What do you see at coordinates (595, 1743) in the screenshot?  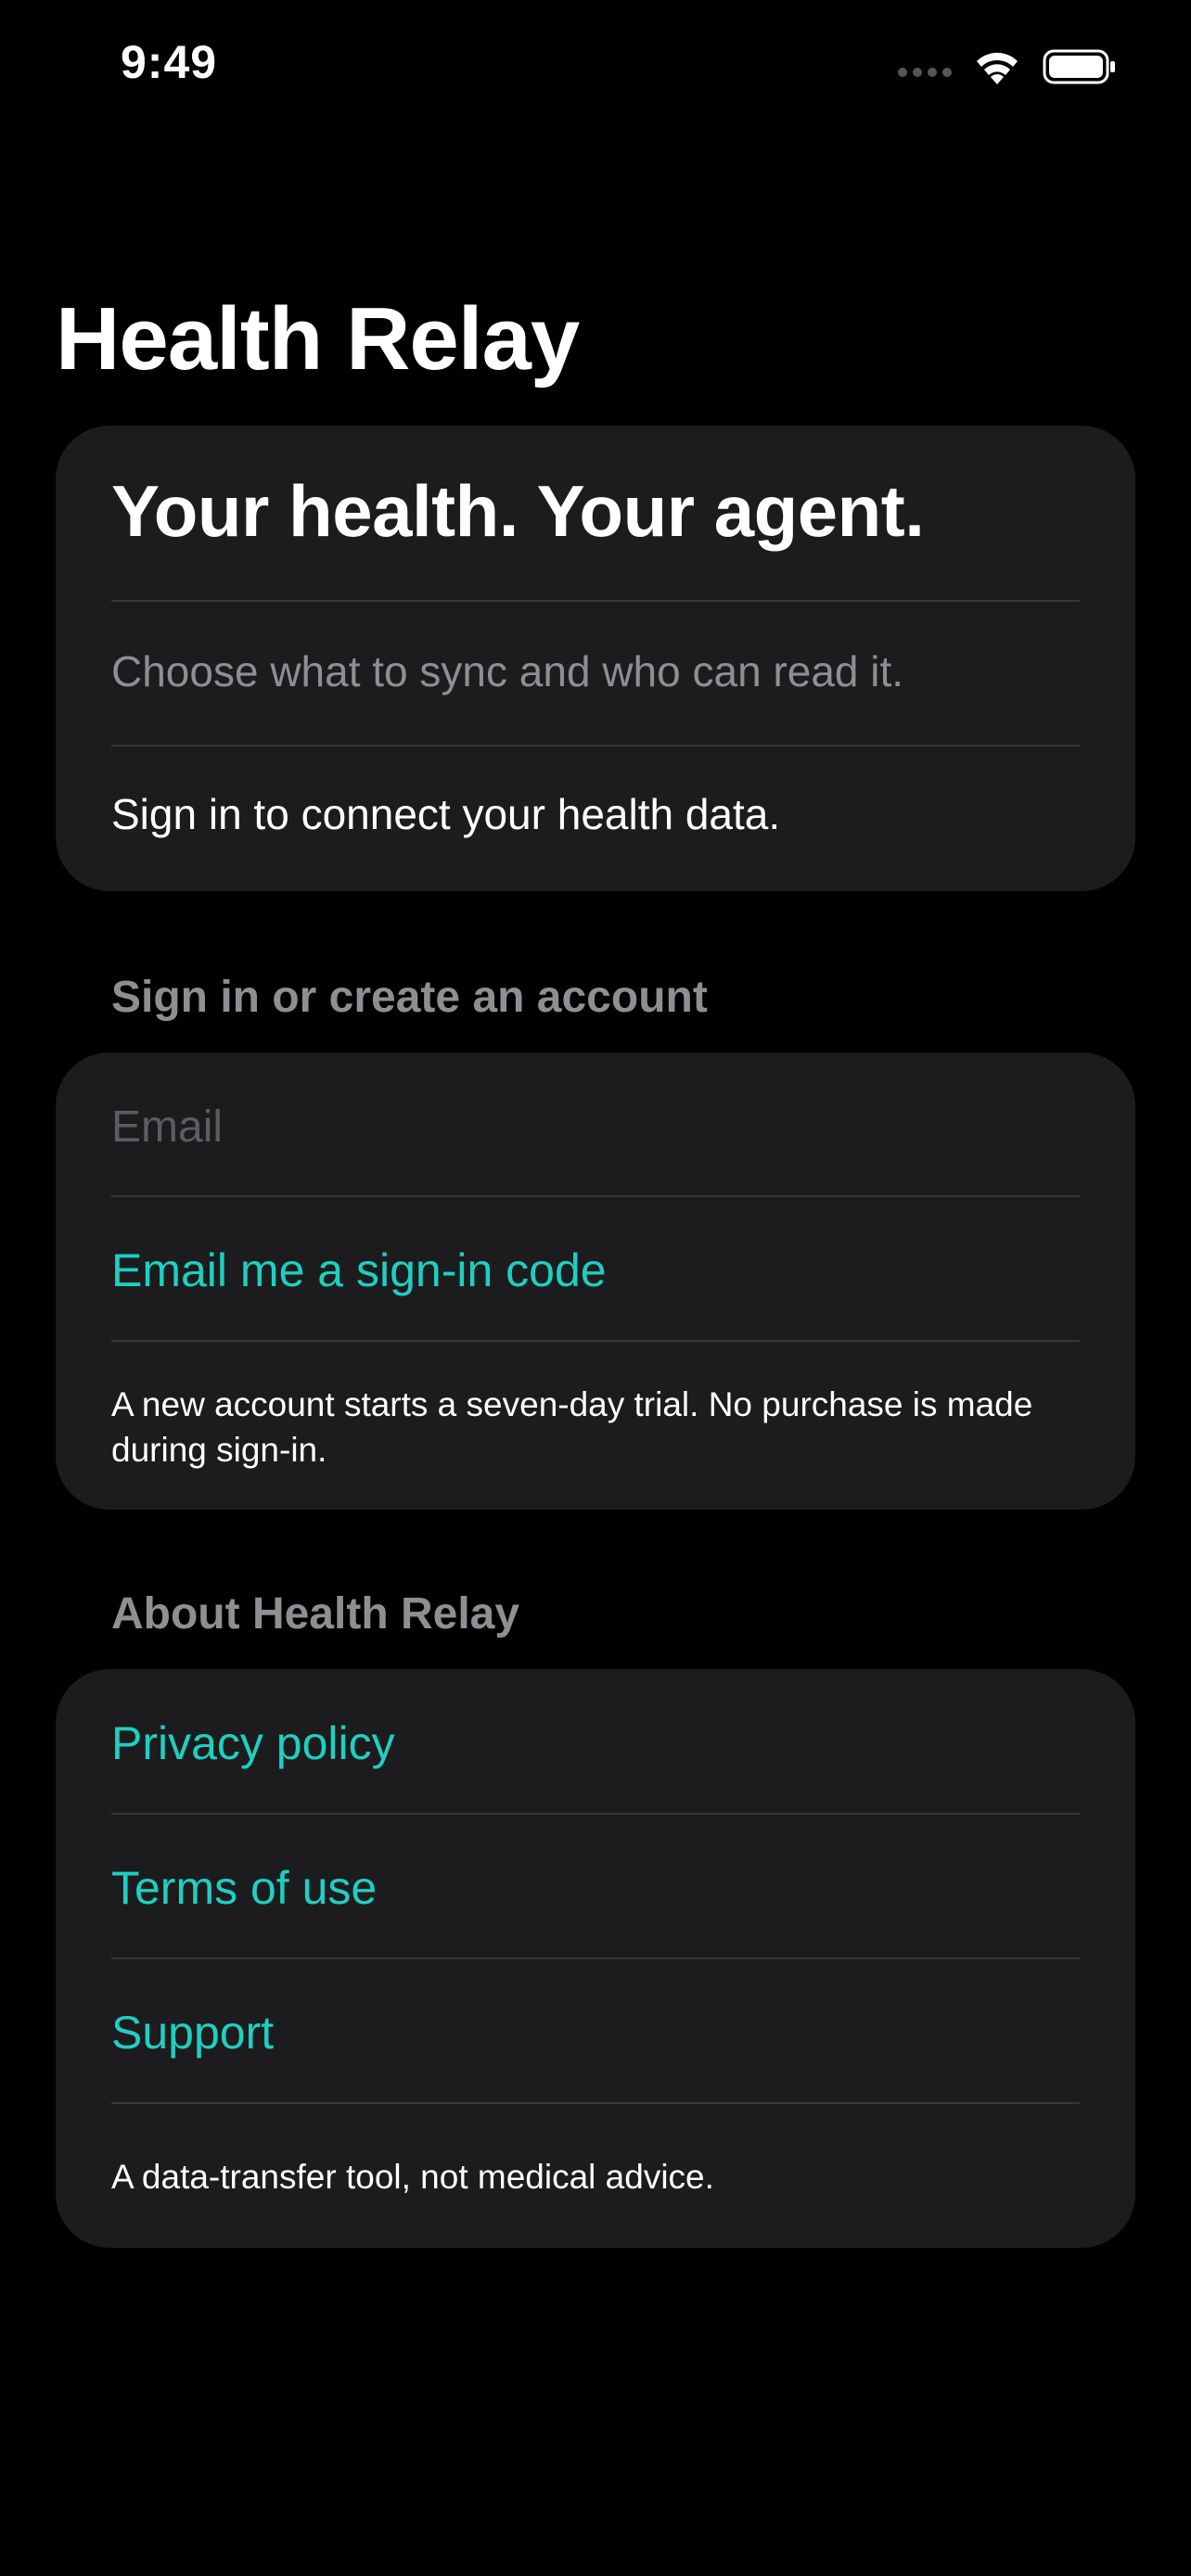 I see `privacy-policy-link: Privacy policy` at bounding box center [595, 1743].